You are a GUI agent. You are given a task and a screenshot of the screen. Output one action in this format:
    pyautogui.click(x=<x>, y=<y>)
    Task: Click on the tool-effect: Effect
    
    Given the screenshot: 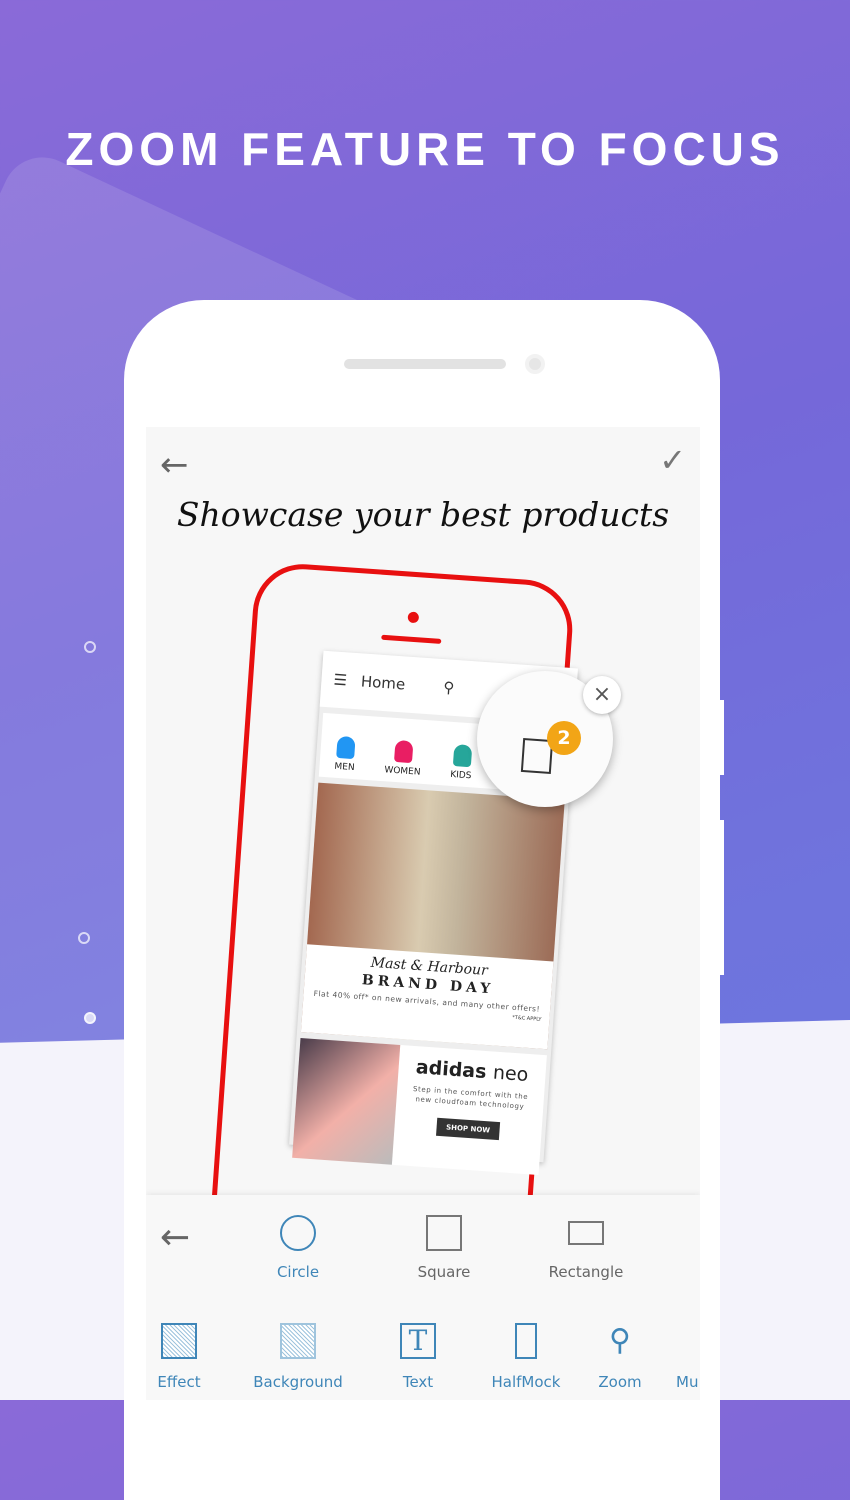 What is the action you would take?
    pyautogui.click(x=179, y=1357)
    